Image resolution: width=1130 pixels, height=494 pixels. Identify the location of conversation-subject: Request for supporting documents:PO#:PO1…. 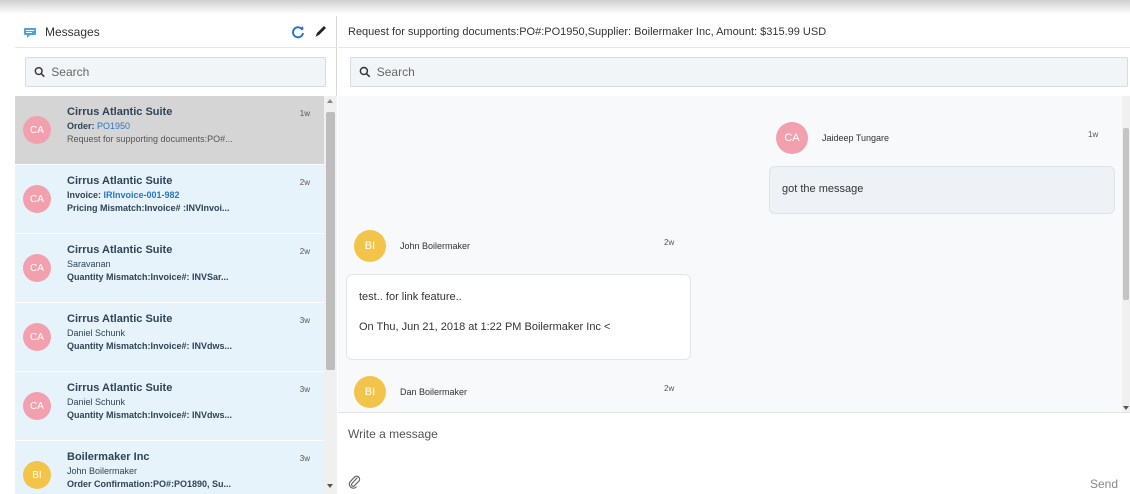
(734, 32).